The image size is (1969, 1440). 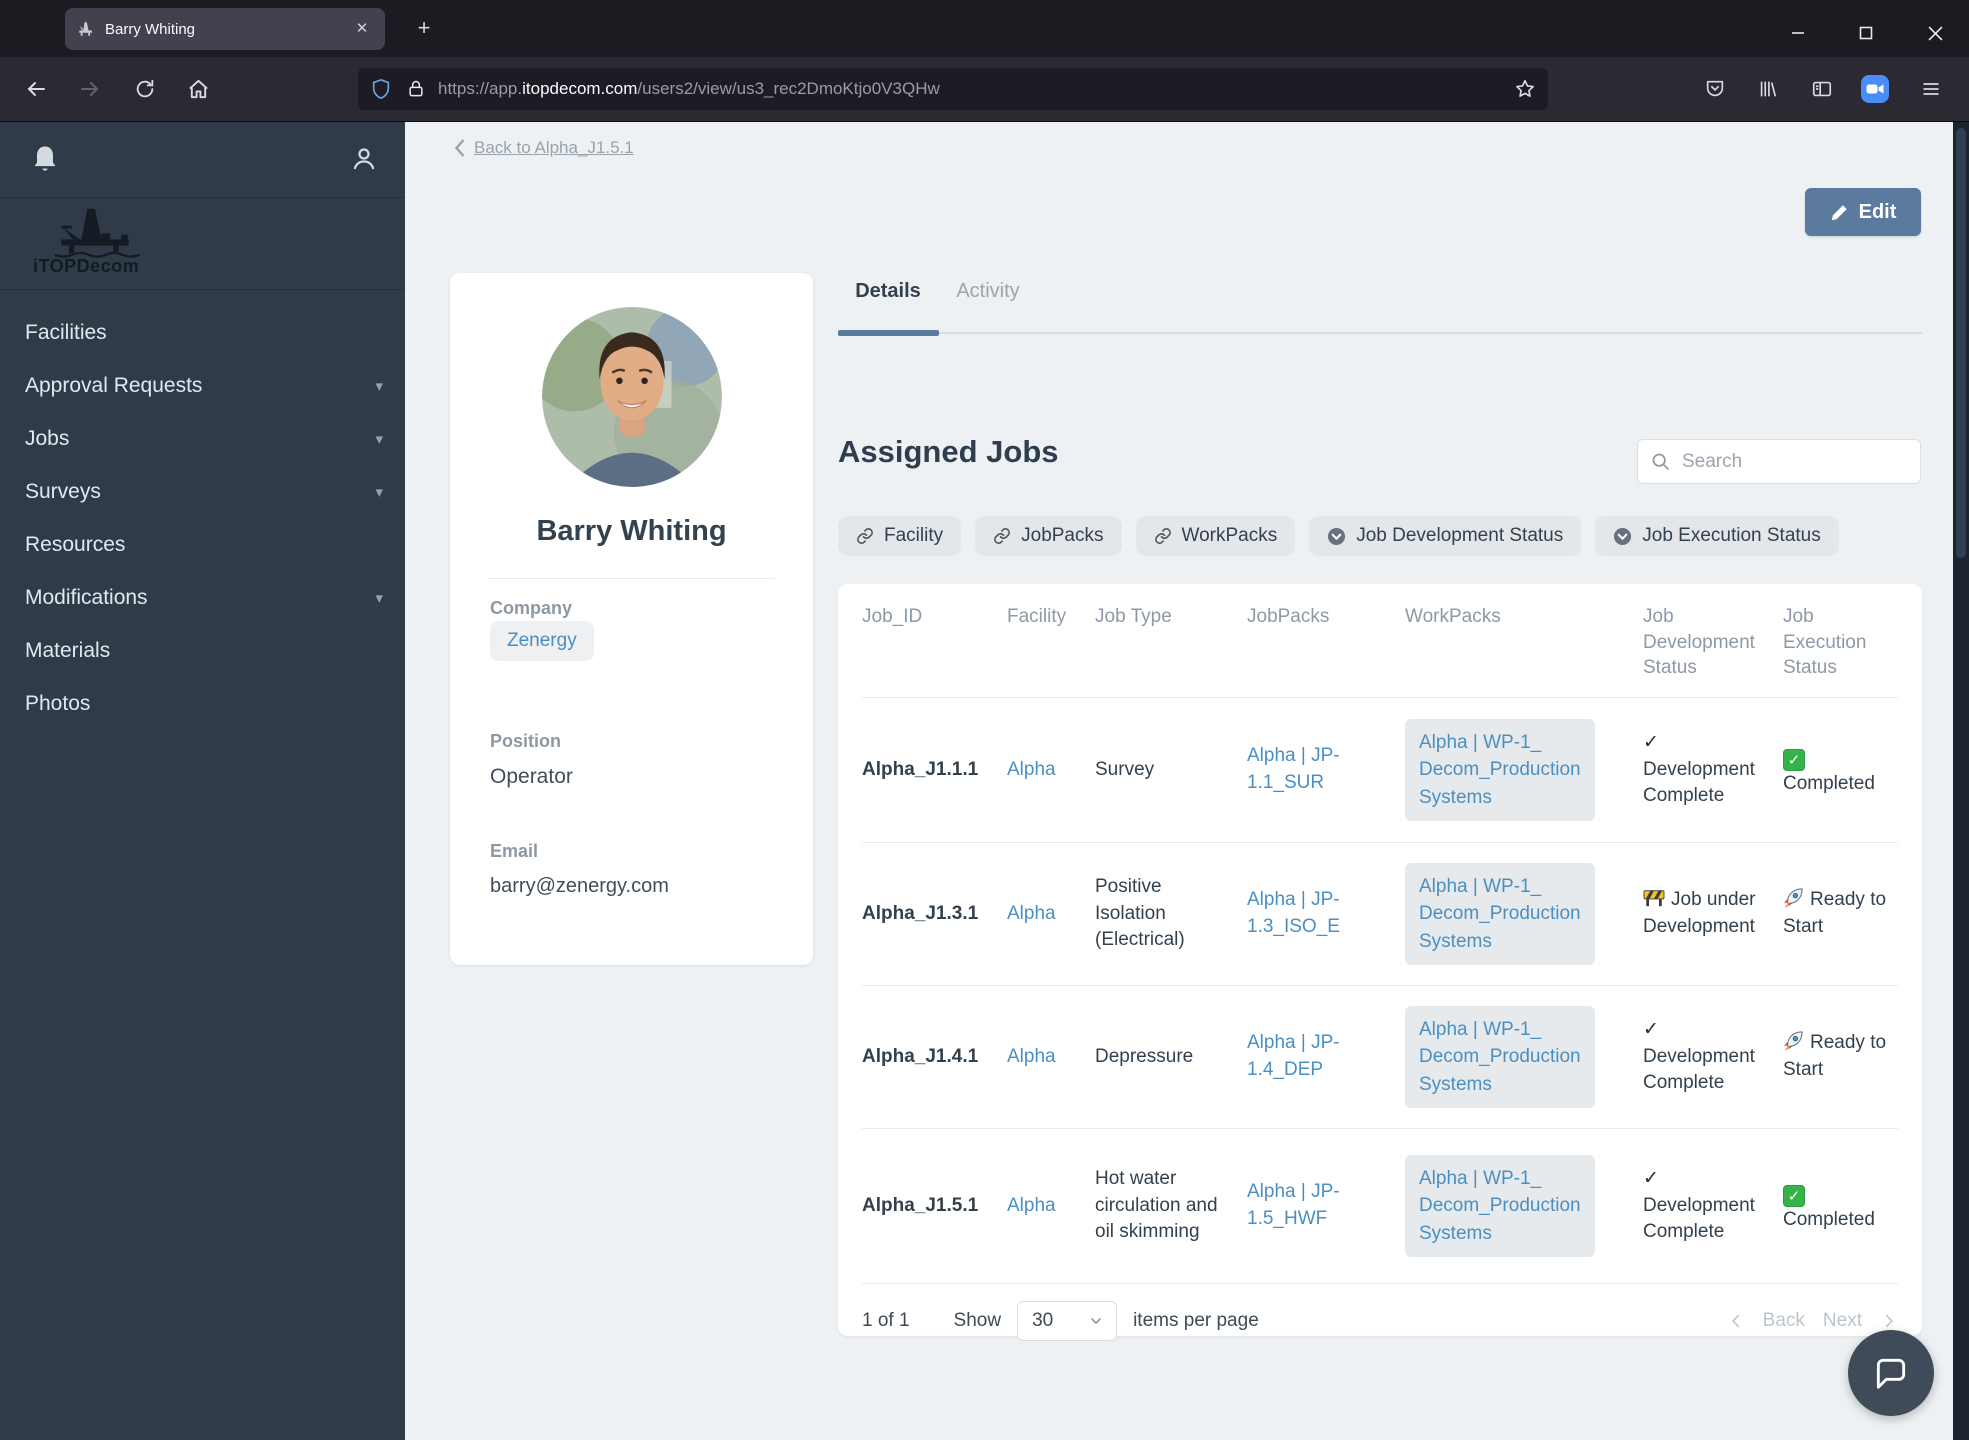 What do you see at coordinates (45, 160) in the screenshot?
I see `notifications-bell-icon` at bounding box center [45, 160].